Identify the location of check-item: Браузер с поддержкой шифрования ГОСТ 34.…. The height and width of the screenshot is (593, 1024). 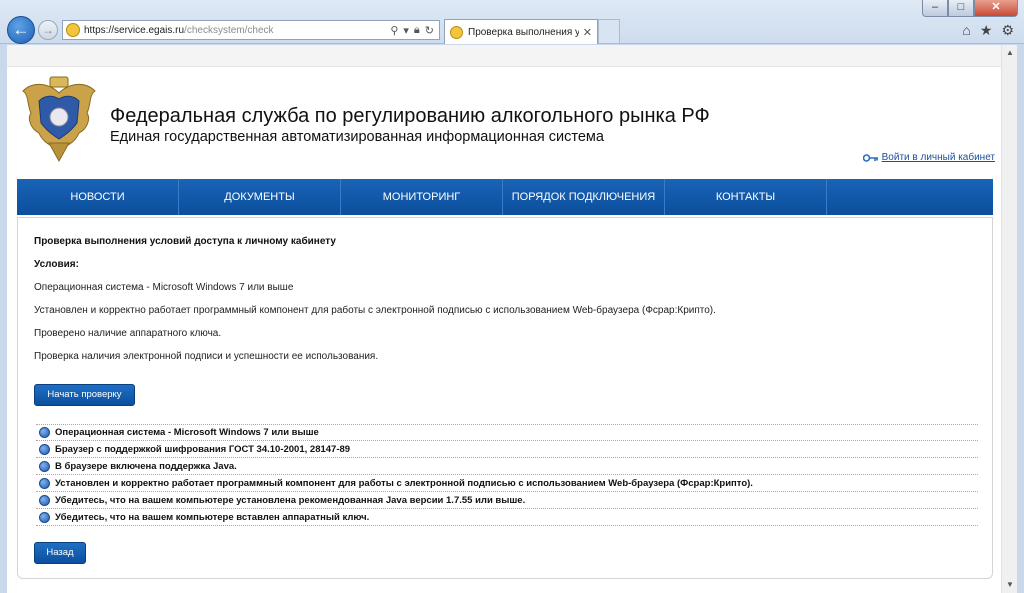
(507, 449).